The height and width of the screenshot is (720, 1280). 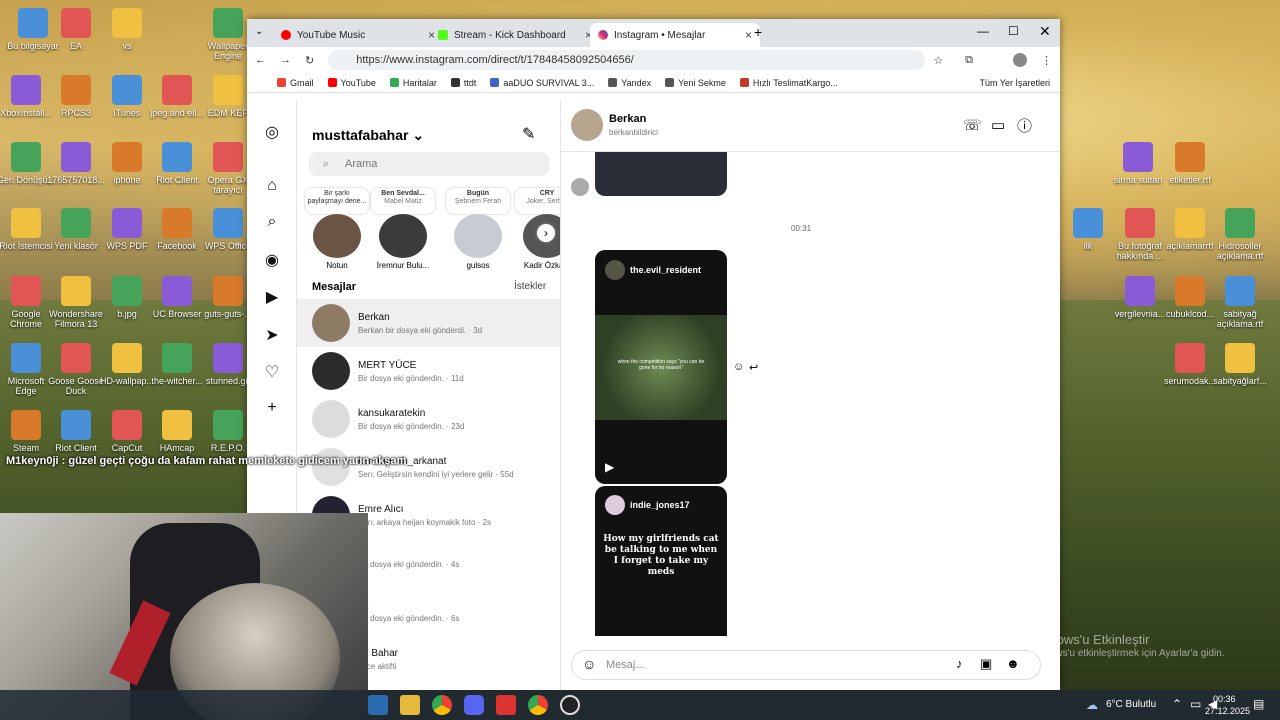 I want to click on bookmark-item: Yandex, so click(x=629, y=83).